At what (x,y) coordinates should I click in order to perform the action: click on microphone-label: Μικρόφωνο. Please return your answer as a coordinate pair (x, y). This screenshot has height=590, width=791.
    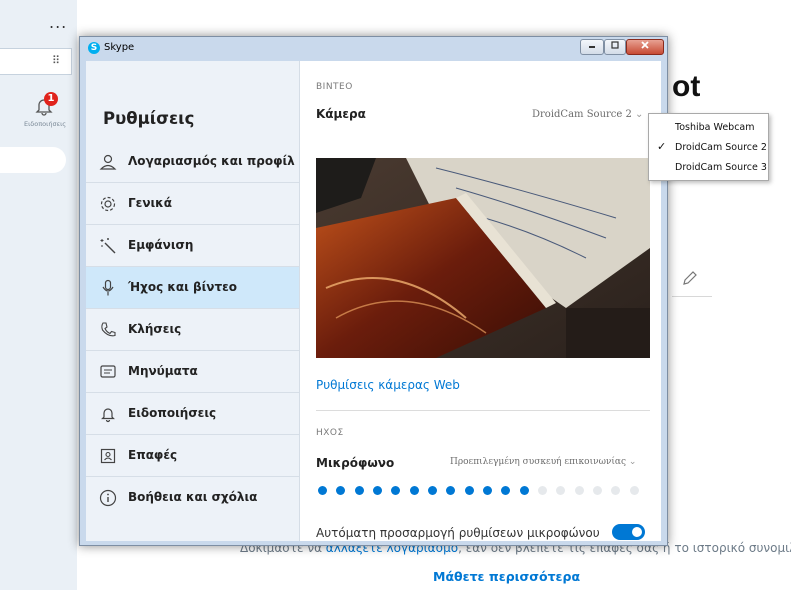
    Looking at the image, I should click on (355, 463).